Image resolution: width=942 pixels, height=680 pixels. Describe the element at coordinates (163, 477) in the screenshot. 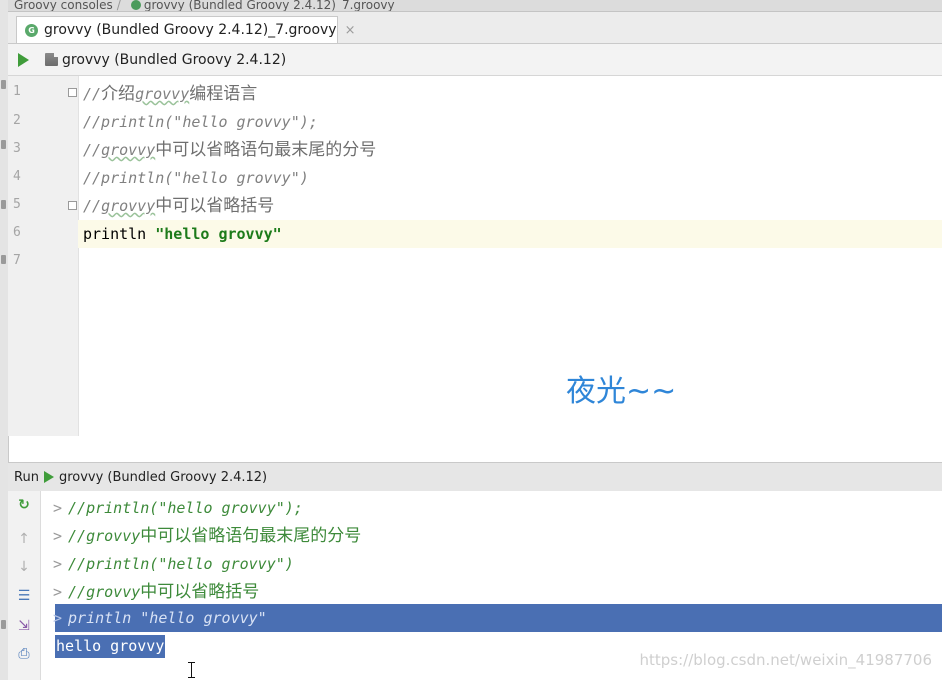

I see `run-config-title: grovvy (Bundled Groovy 2.4.12)` at that location.